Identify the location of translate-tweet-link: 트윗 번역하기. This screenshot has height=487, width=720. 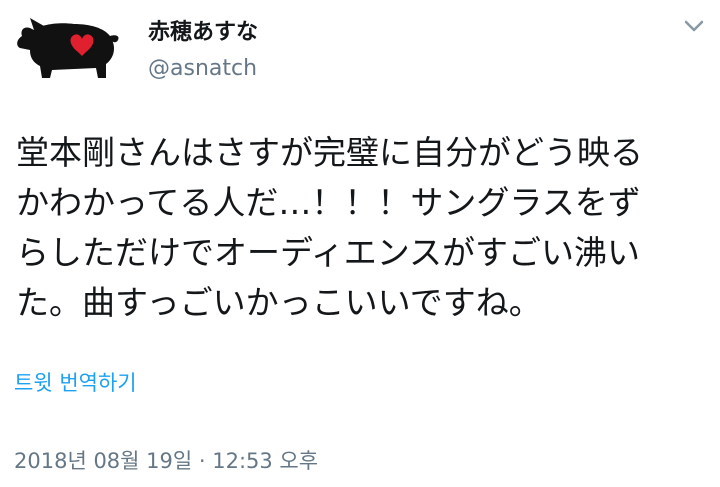
(75, 383).